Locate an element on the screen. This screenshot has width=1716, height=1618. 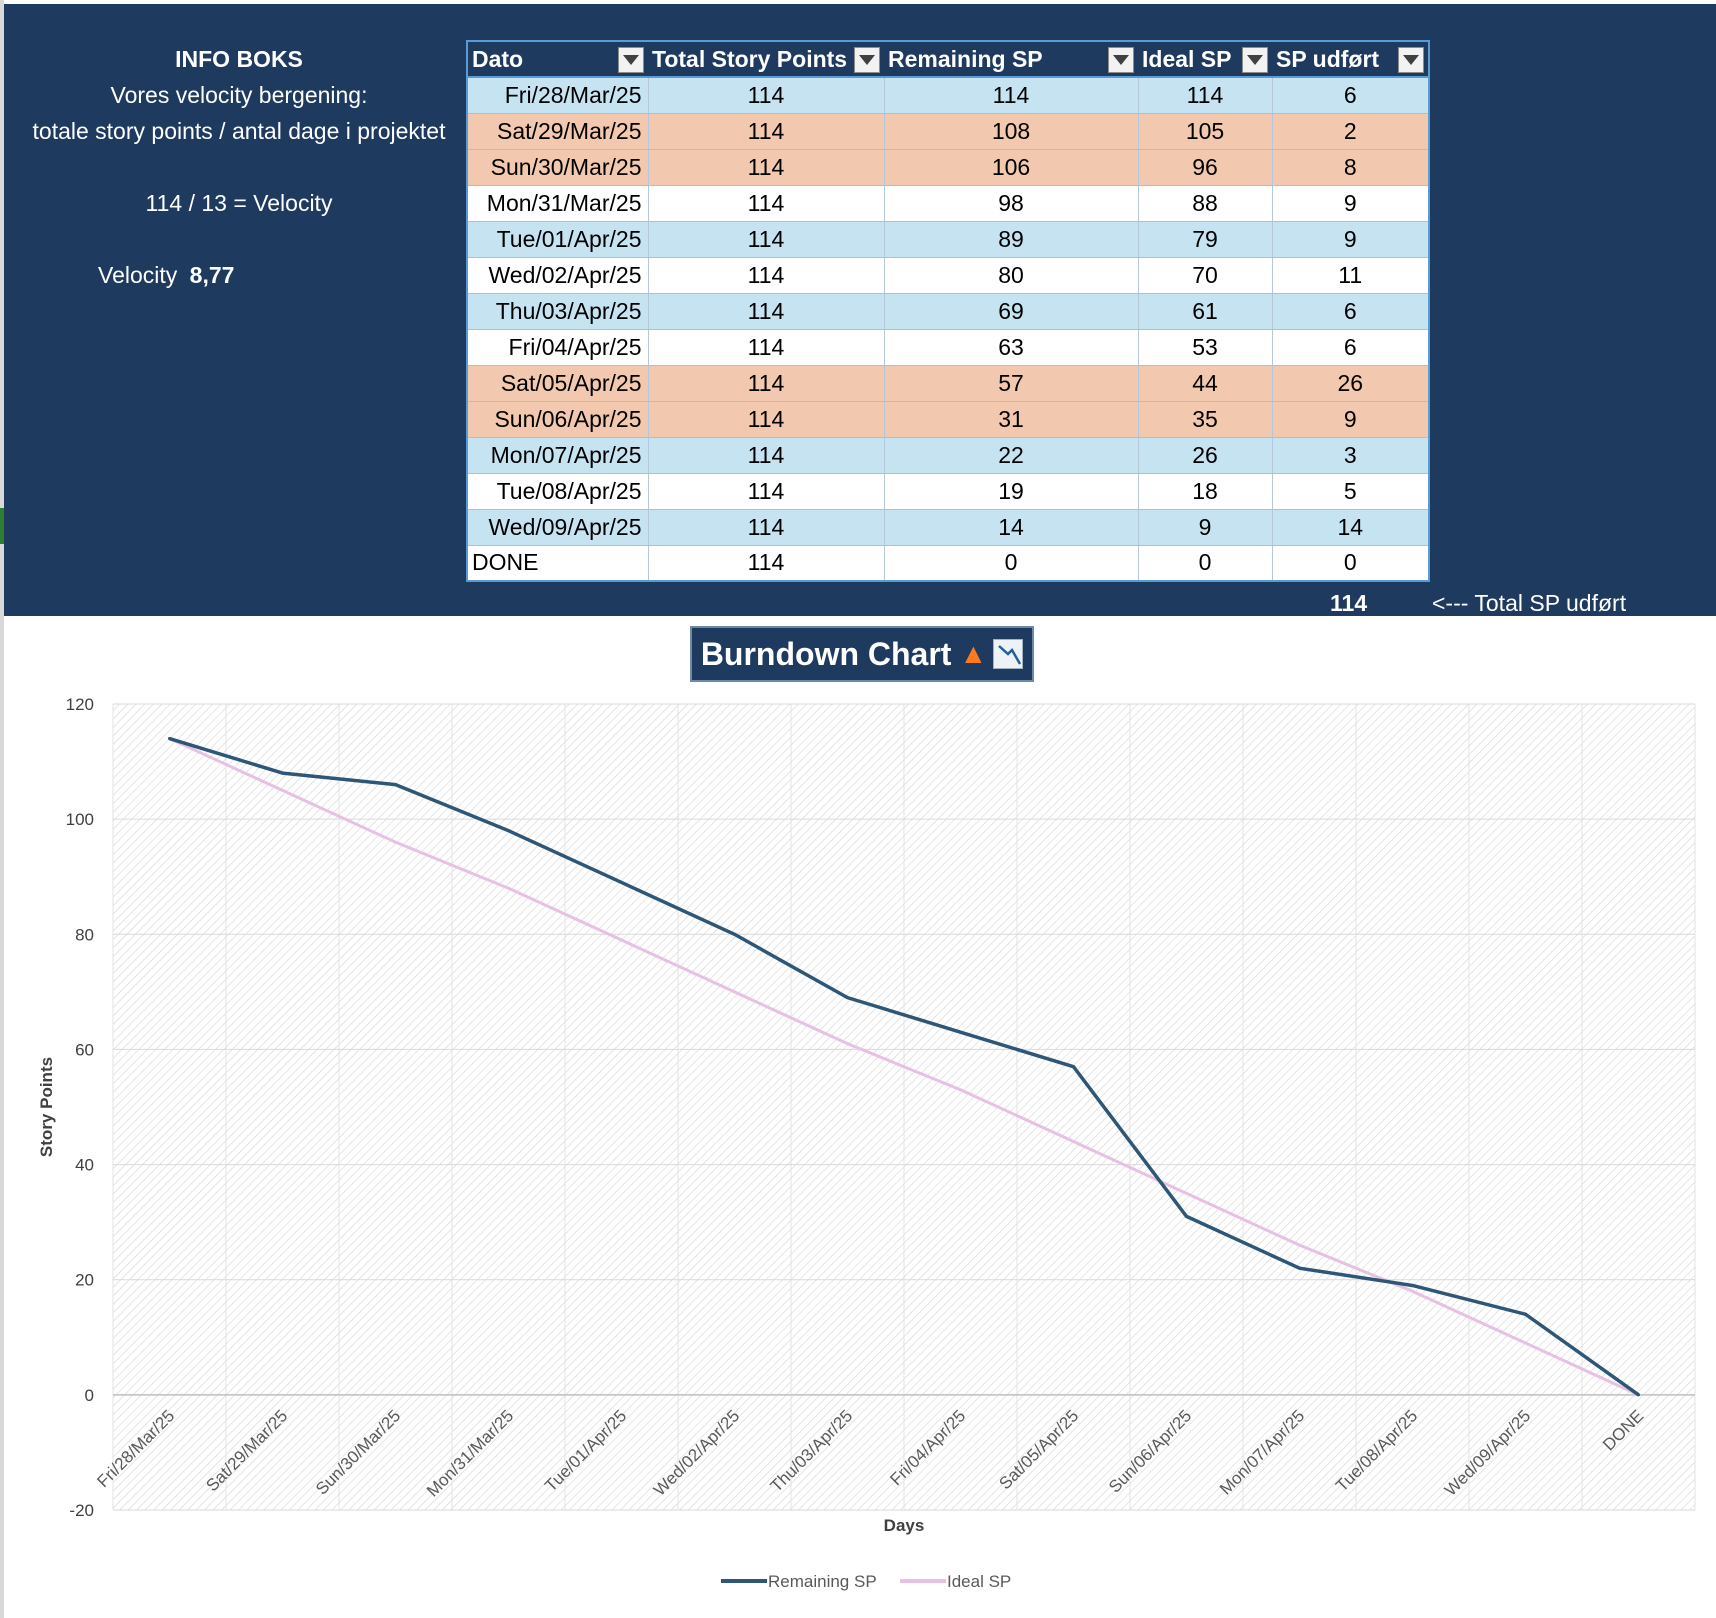
legend-label-remaining-sp: Remaining SP is located at coordinates (822, 1581).